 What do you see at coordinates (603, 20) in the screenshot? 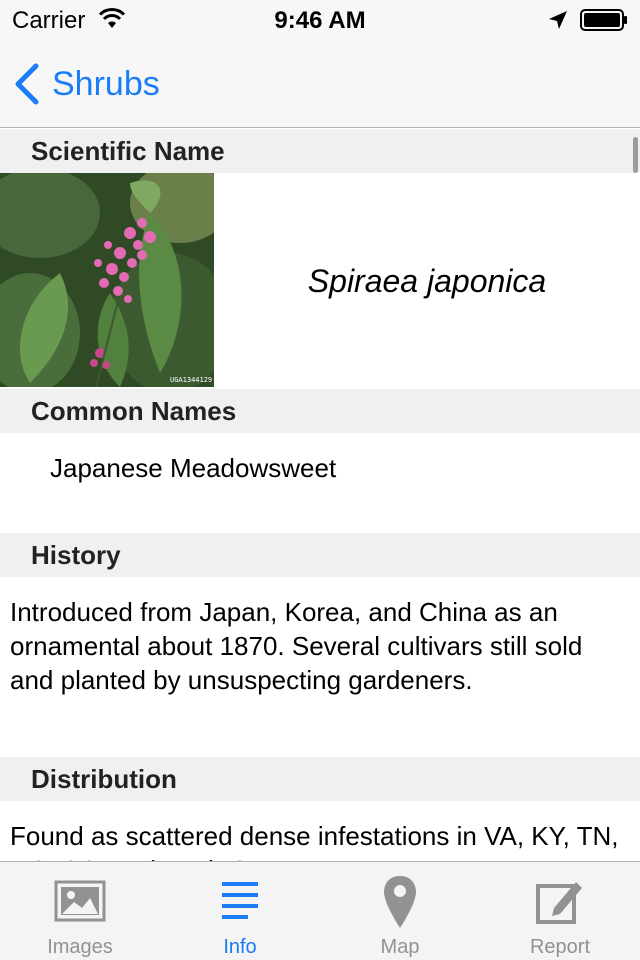
I see `battery-icon` at bounding box center [603, 20].